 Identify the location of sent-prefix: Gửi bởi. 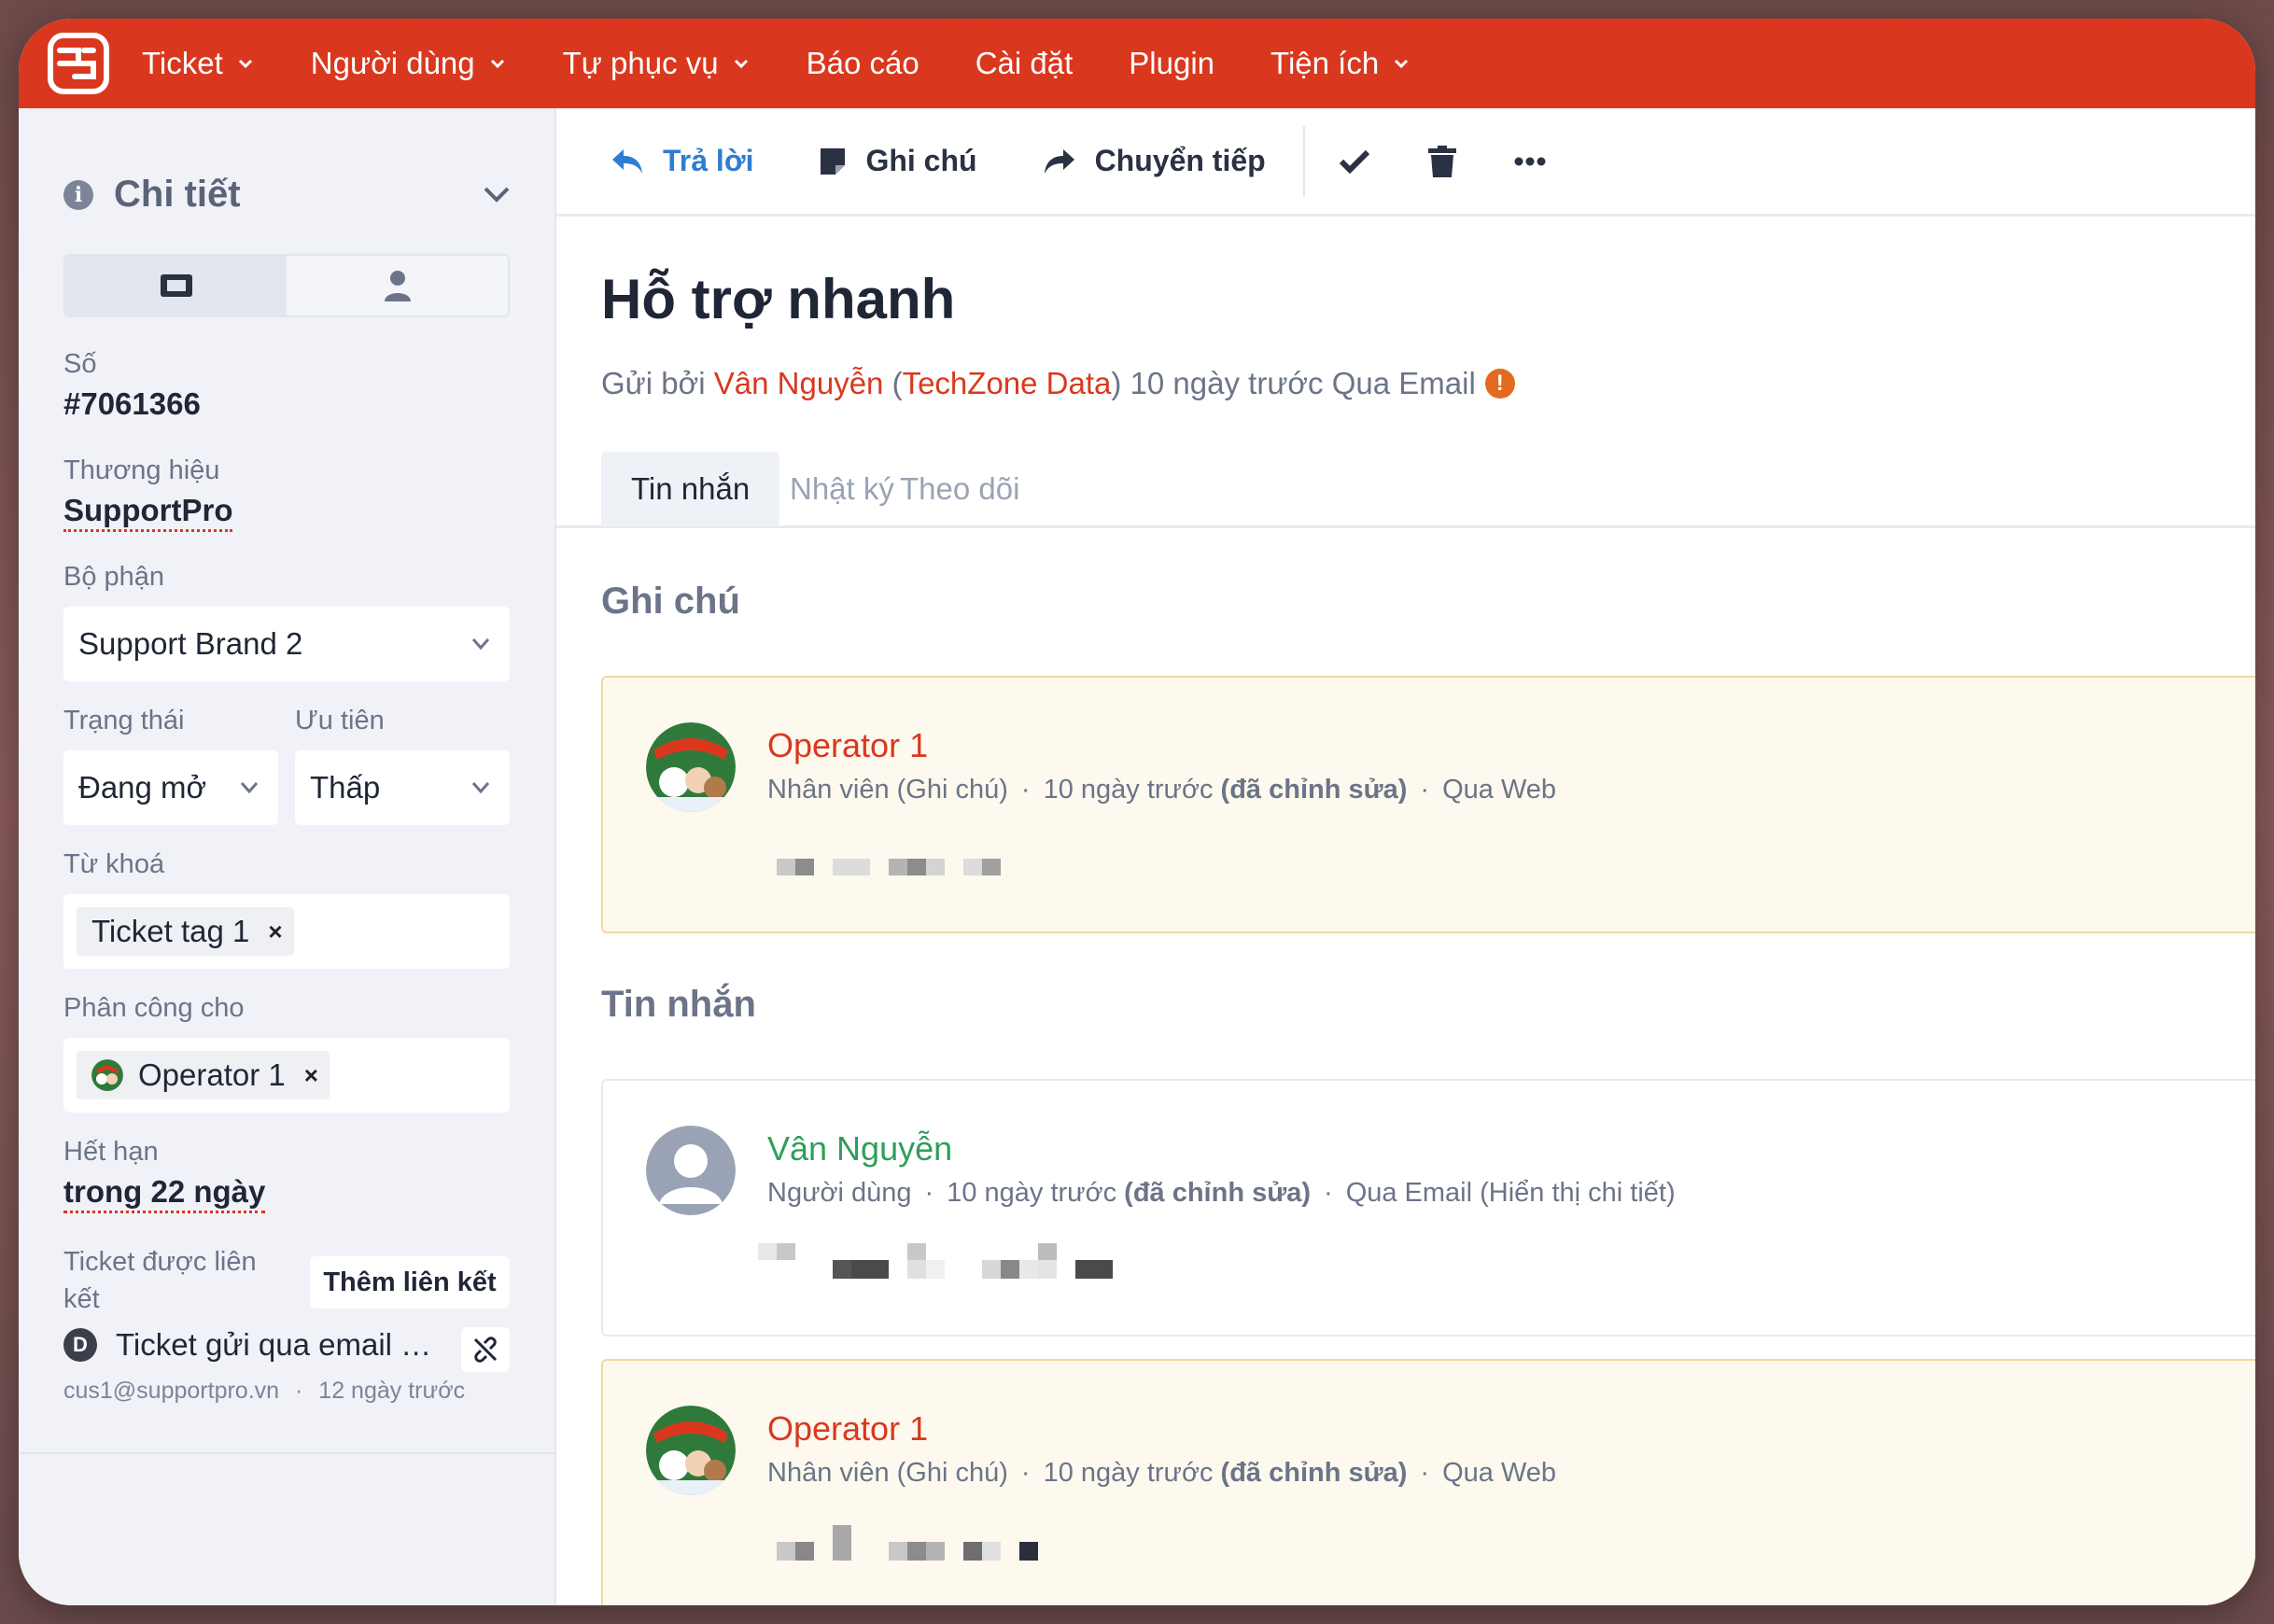
(653, 383).